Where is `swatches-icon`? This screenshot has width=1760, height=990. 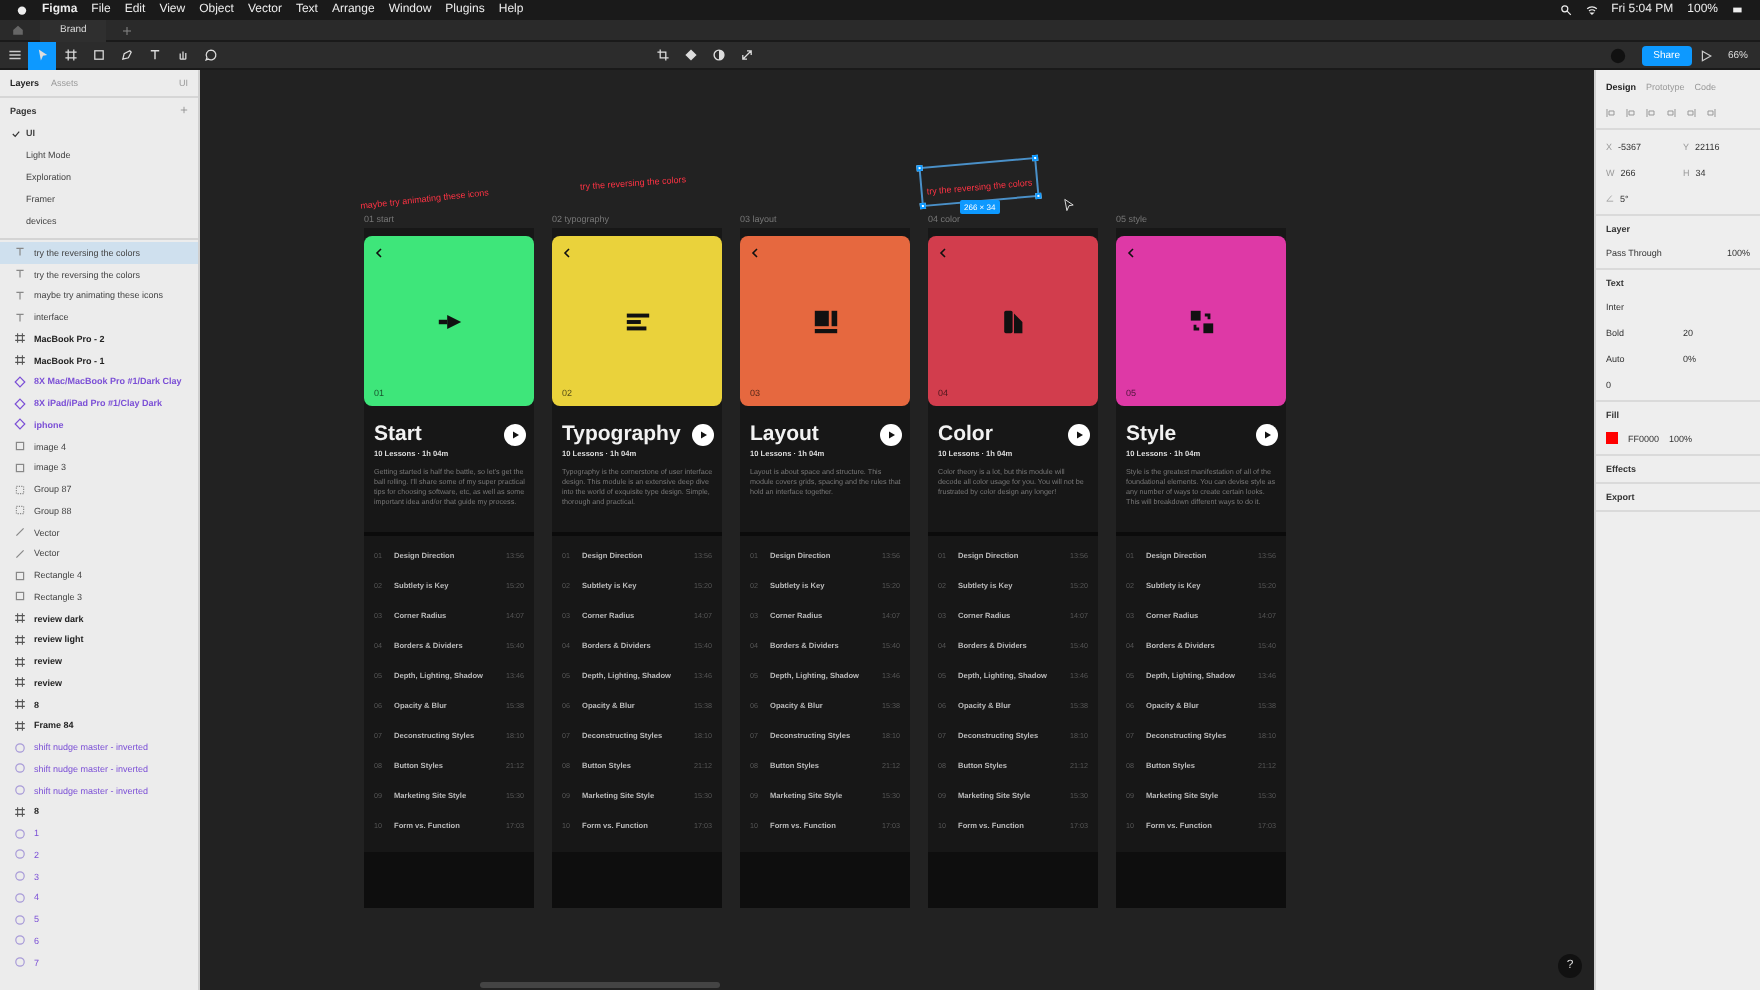 swatches-icon is located at coordinates (1013, 321).